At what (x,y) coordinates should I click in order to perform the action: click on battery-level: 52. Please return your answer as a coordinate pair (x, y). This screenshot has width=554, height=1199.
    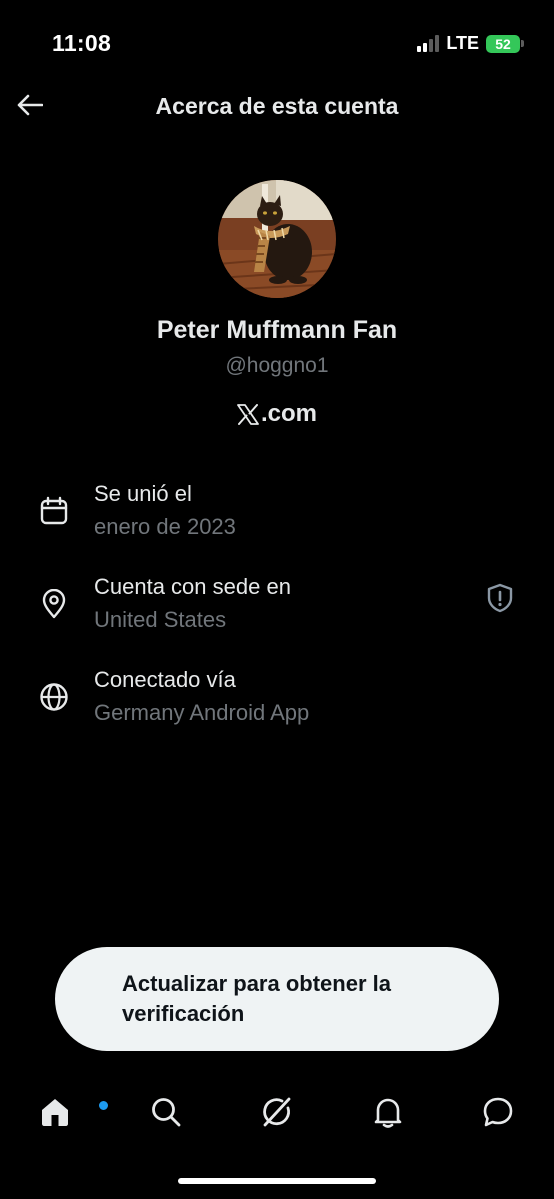
    Looking at the image, I should click on (503, 43).